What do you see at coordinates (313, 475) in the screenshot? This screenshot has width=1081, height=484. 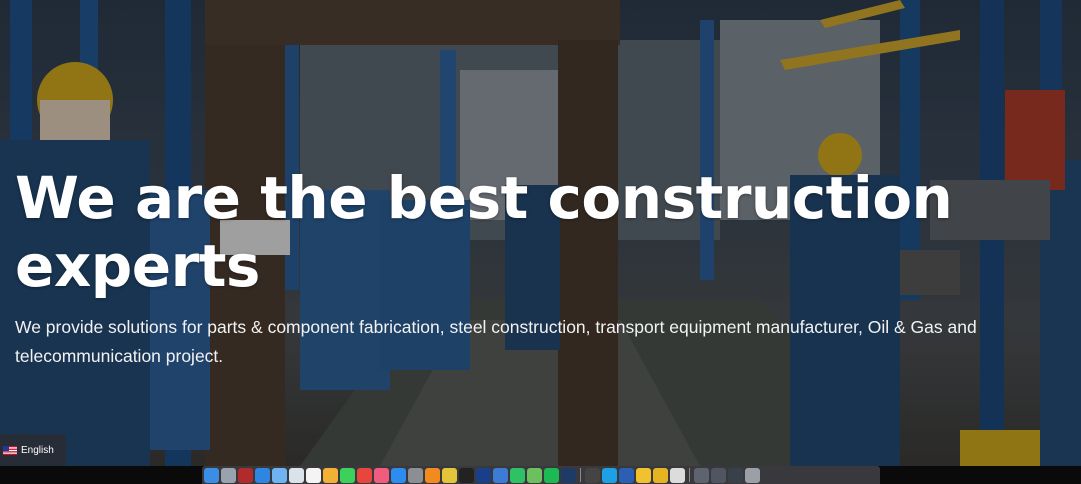 I see `calendar-icon` at bounding box center [313, 475].